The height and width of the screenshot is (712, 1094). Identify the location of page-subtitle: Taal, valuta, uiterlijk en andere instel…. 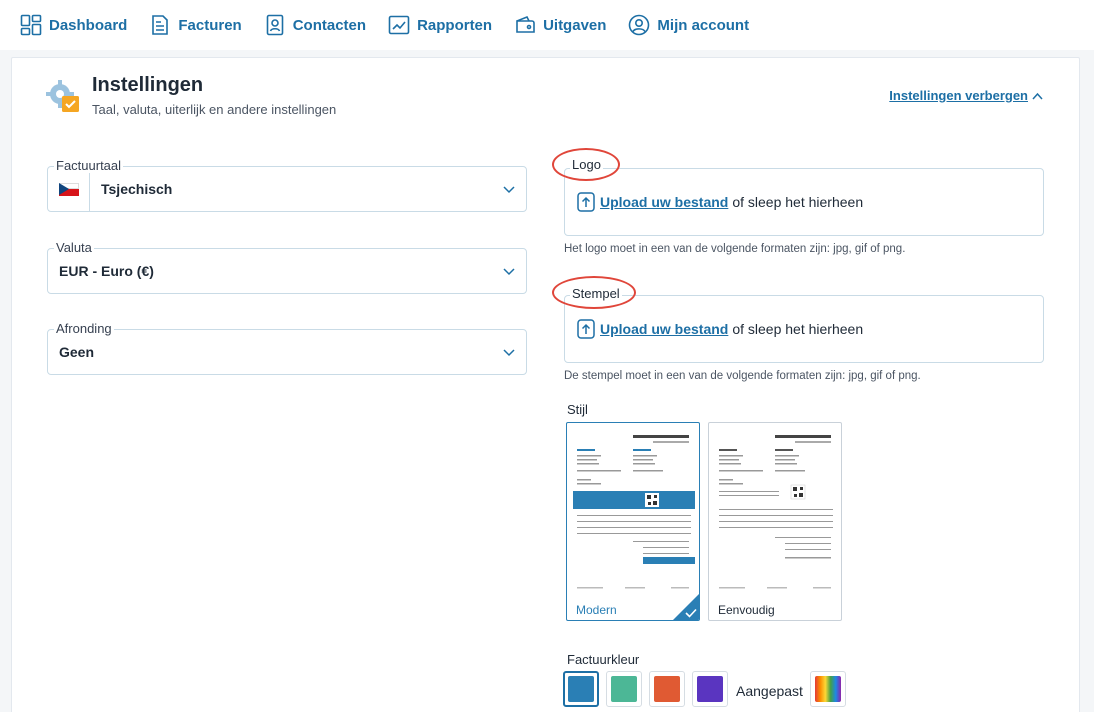
(214, 109).